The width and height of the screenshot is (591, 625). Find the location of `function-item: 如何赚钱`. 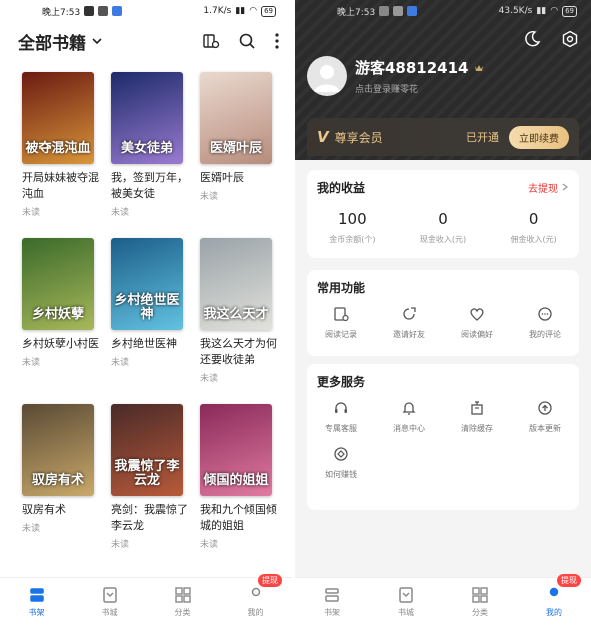

function-item: 如何赚钱 is located at coordinates (341, 463).